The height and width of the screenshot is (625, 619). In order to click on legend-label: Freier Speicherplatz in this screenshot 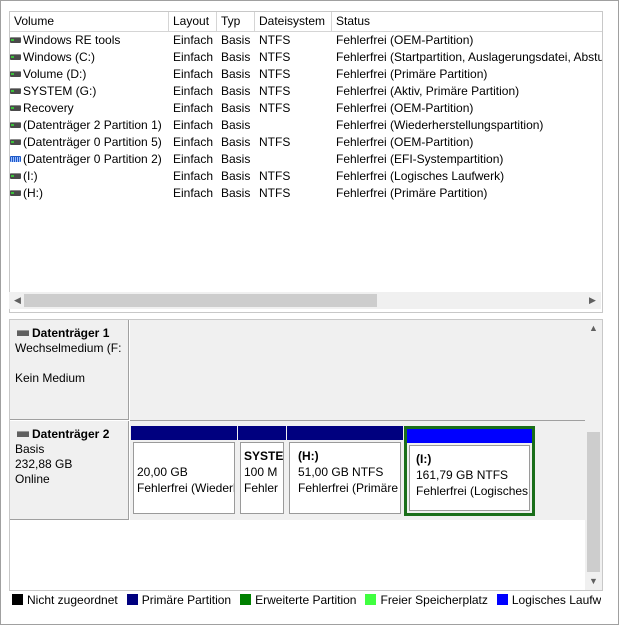, I will do `click(434, 600)`.